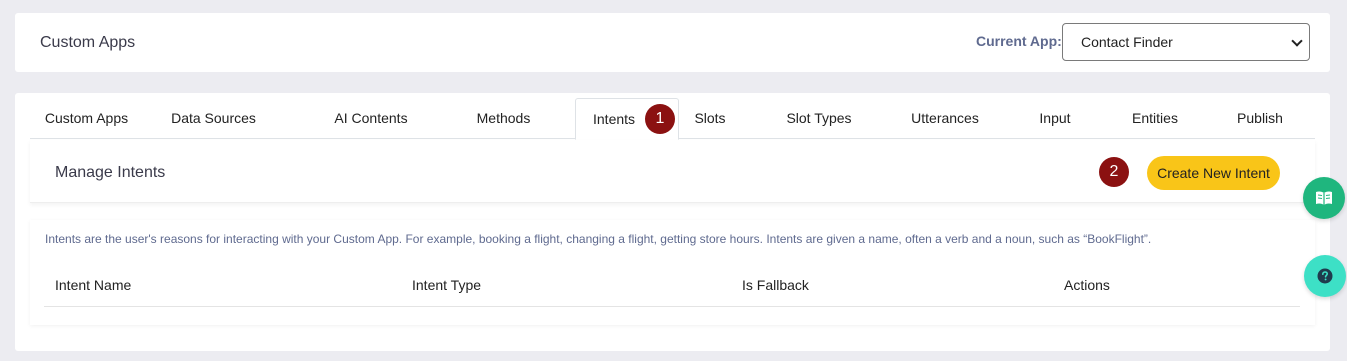 Image resolution: width=1347 pixels, height=361 pixels. I want to click on table-divider, so click(672, 306).